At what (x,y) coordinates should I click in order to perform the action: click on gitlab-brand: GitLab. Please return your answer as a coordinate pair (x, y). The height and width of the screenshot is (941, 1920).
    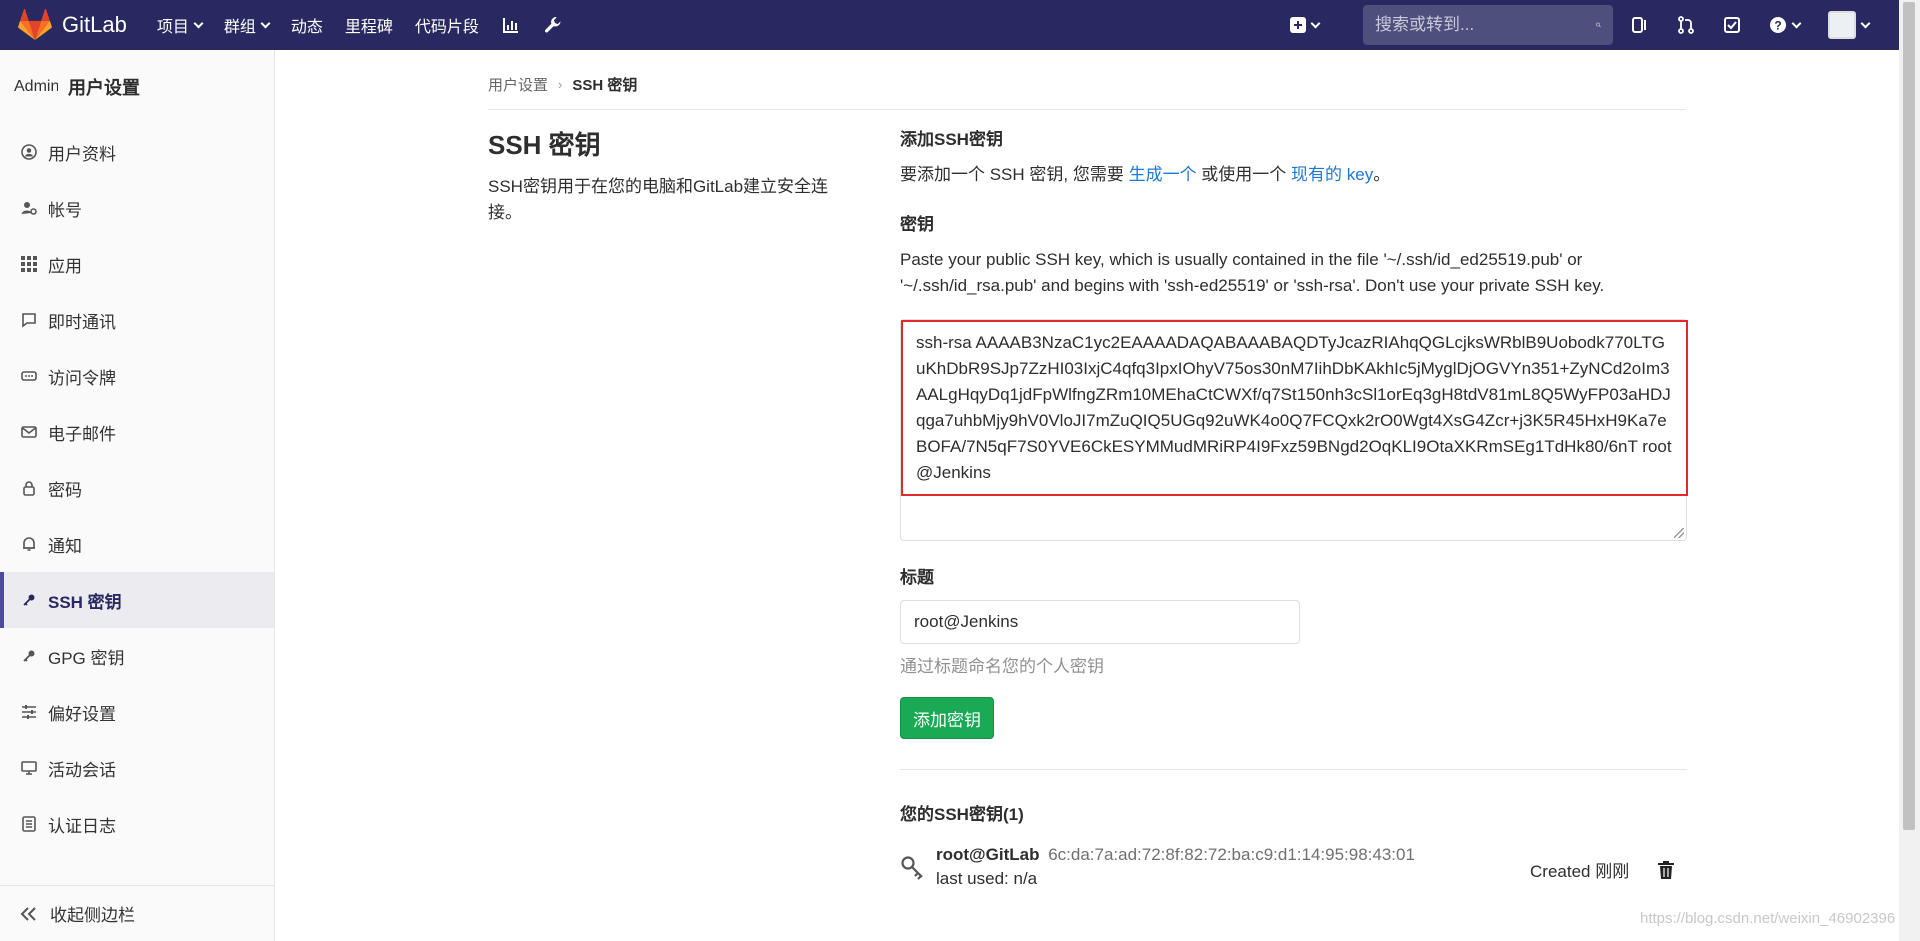
    Looking at the image, I should click on (72, 25).